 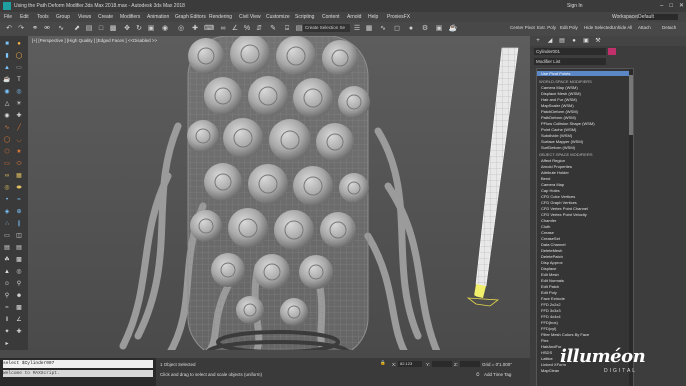 What do you see at coordinates (383, 363) in the screenshot?
I see `lock-selection-icon: 🔒` at bounding box center [383, 363].